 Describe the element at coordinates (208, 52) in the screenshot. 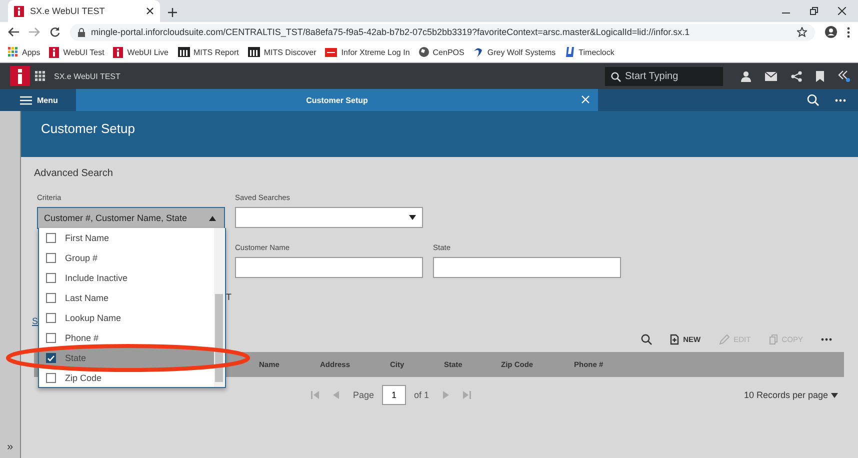

I see `bookmark: MITS Report` at that location.